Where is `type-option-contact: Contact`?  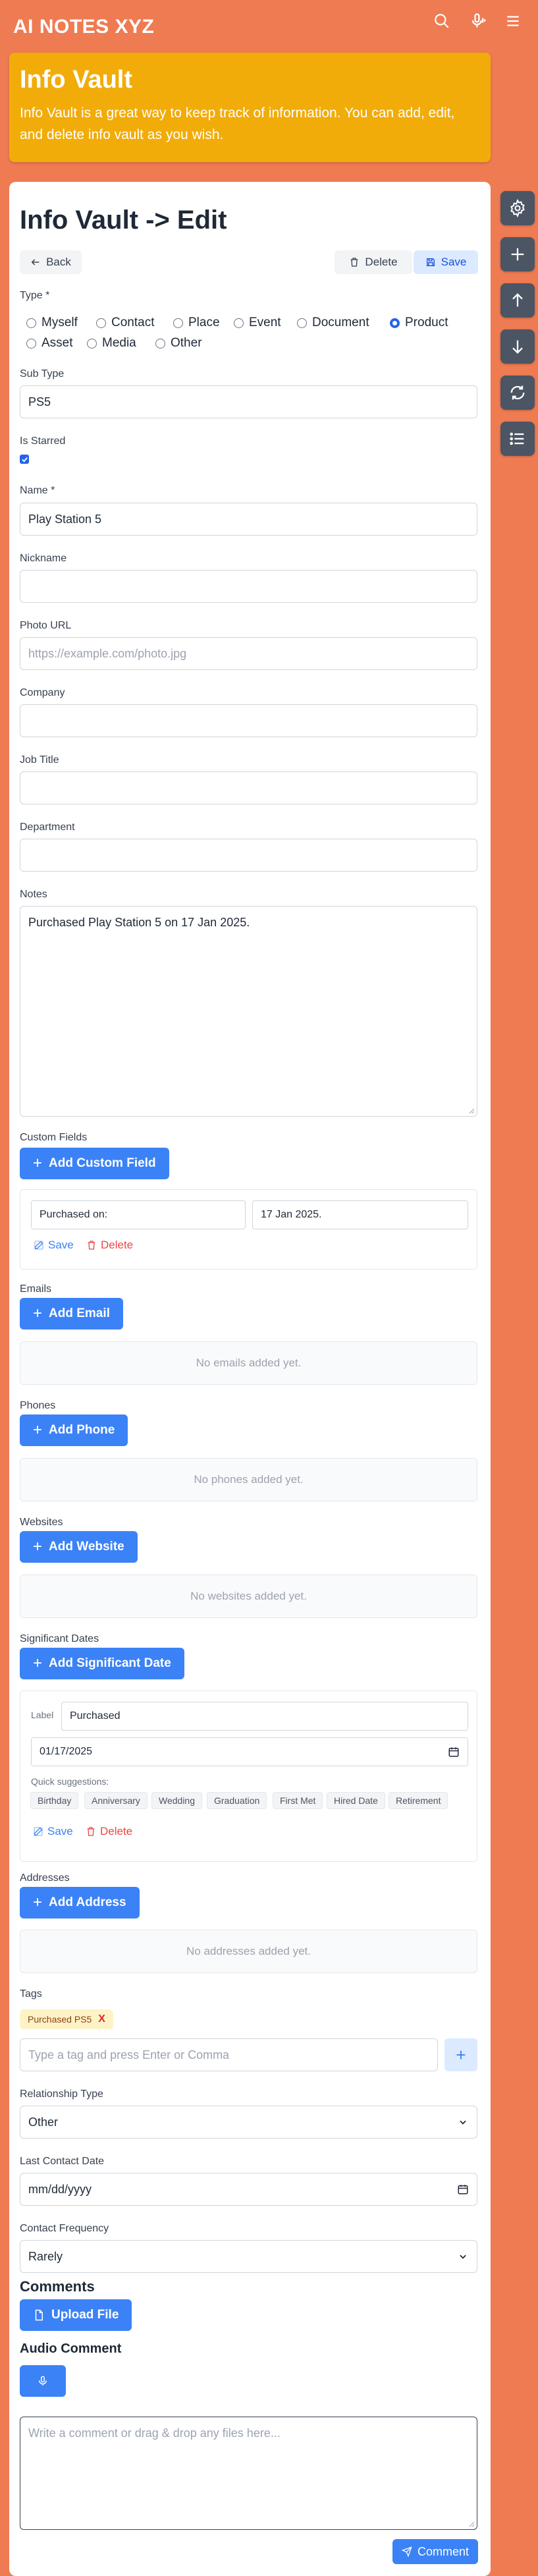
type-option-contact: Contact is located at coordinates (125, 323).